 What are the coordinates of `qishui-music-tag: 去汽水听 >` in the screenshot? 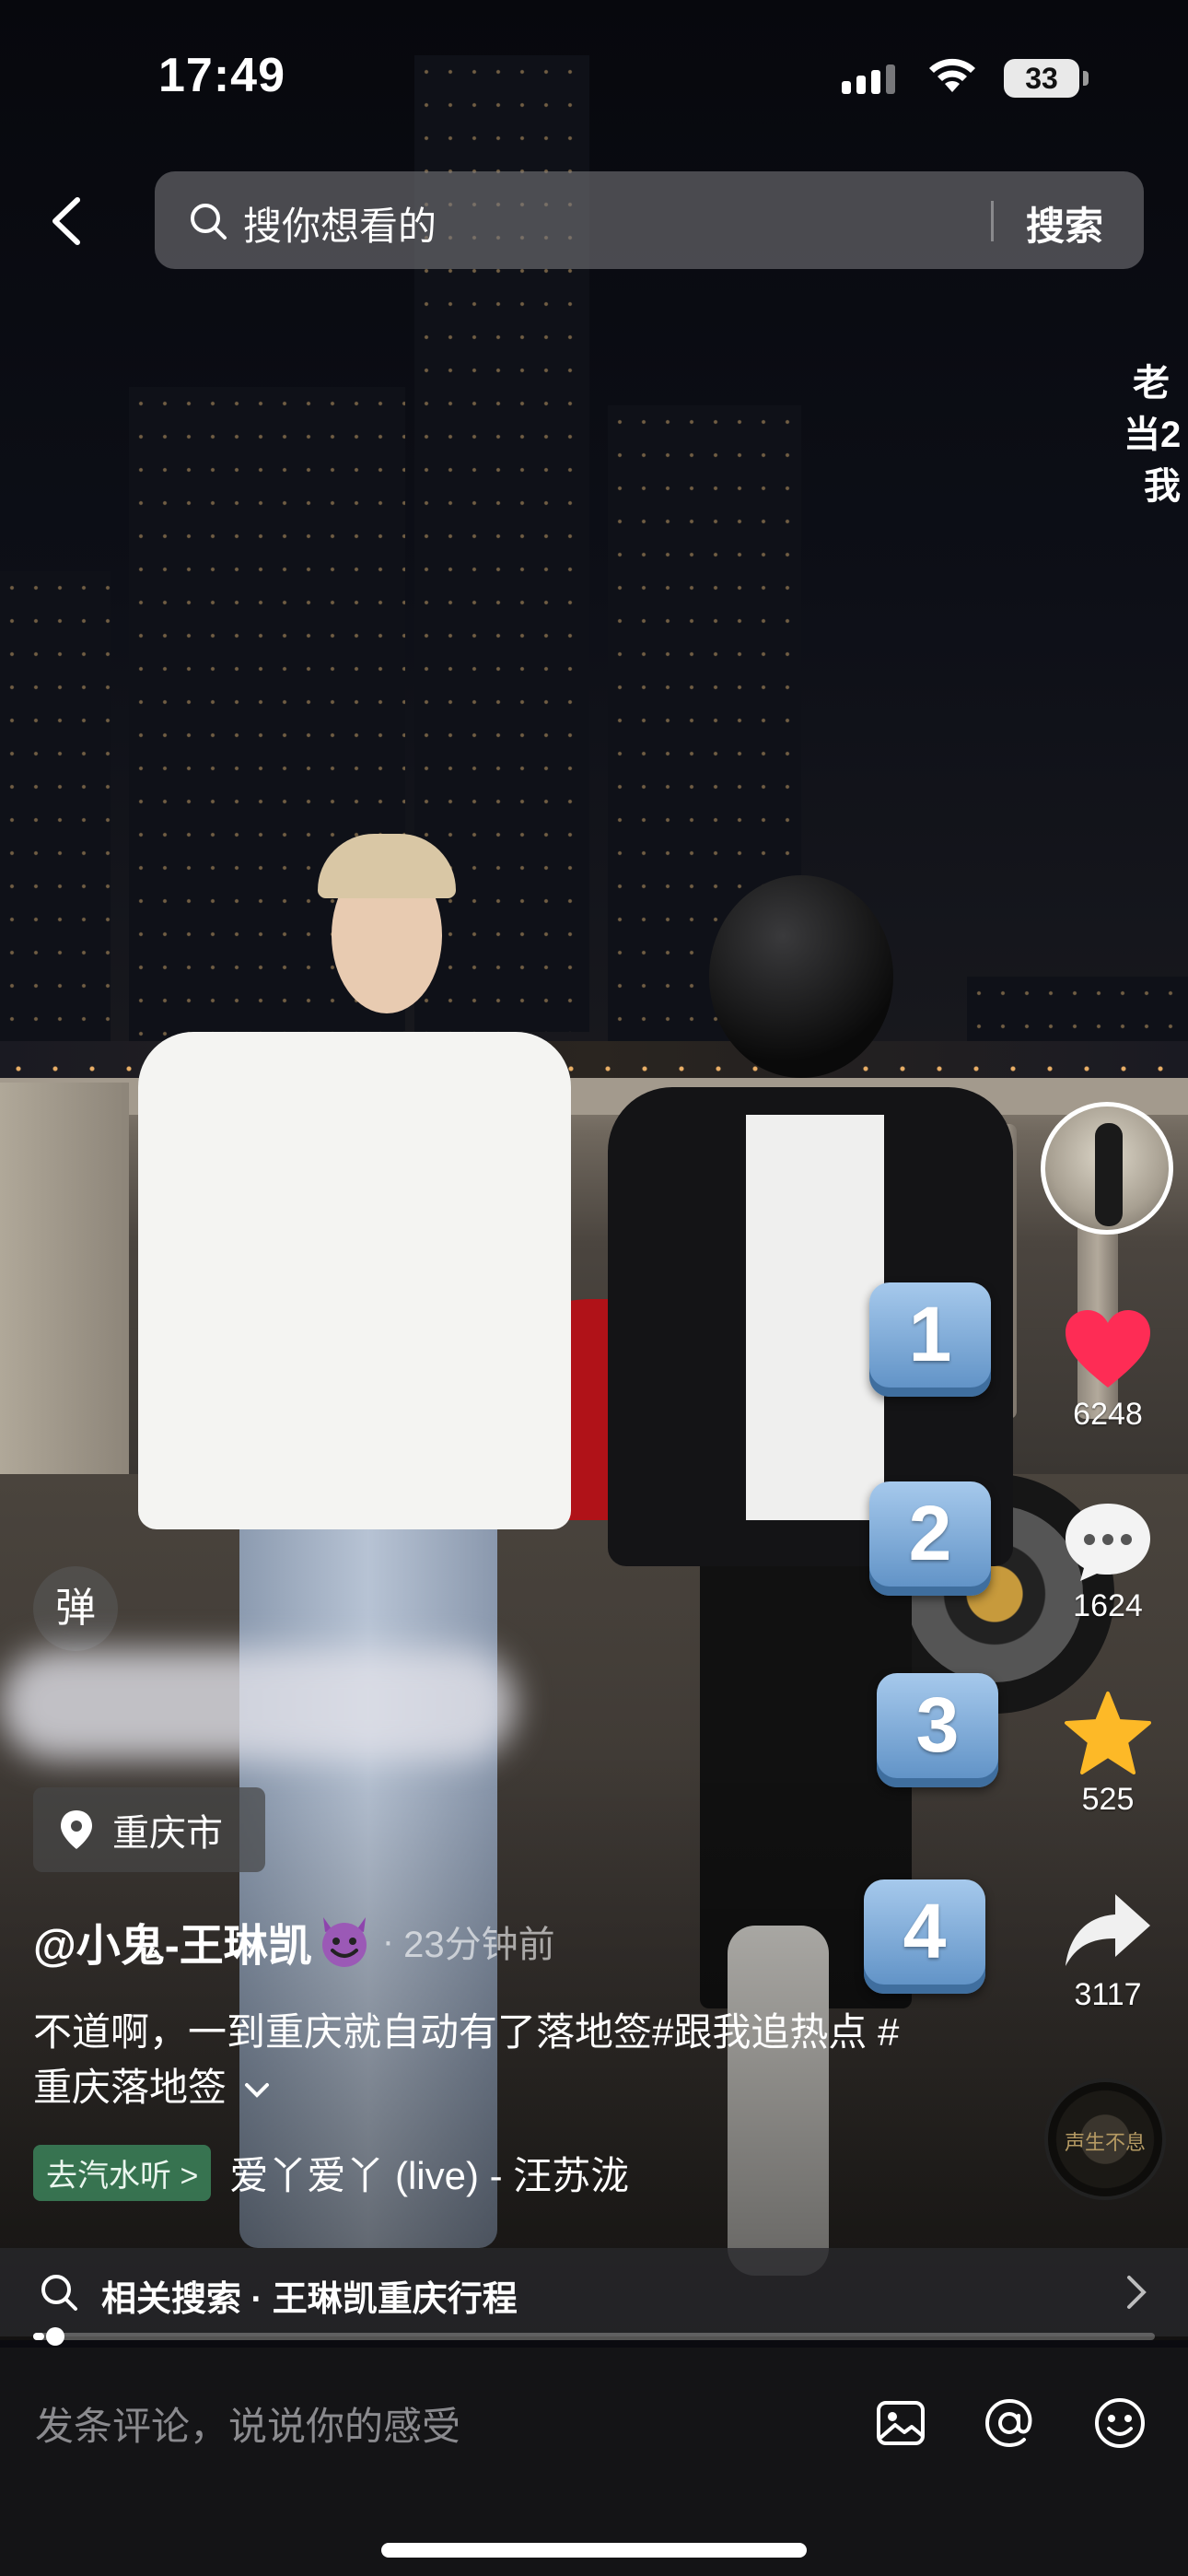 It's located at (122, 2173).